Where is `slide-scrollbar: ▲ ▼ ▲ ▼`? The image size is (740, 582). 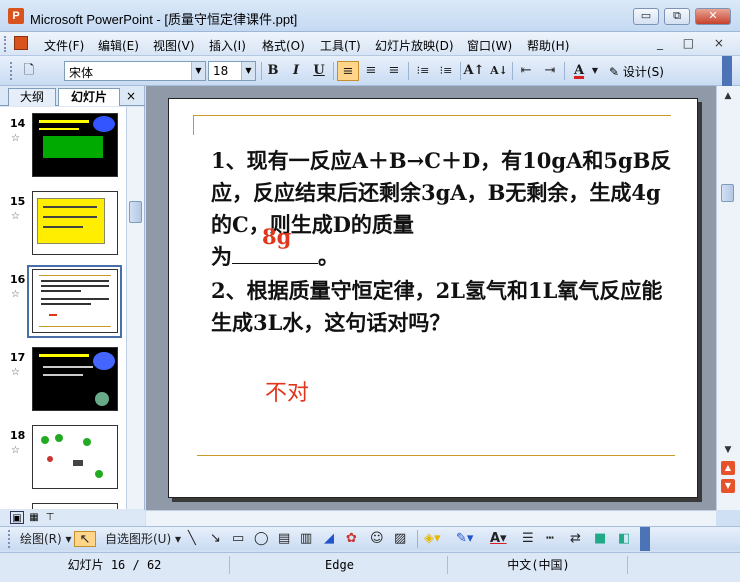 slide-scrollbar: ▲ ▼ ▲ ▼ is located at coordinates (728, 298).